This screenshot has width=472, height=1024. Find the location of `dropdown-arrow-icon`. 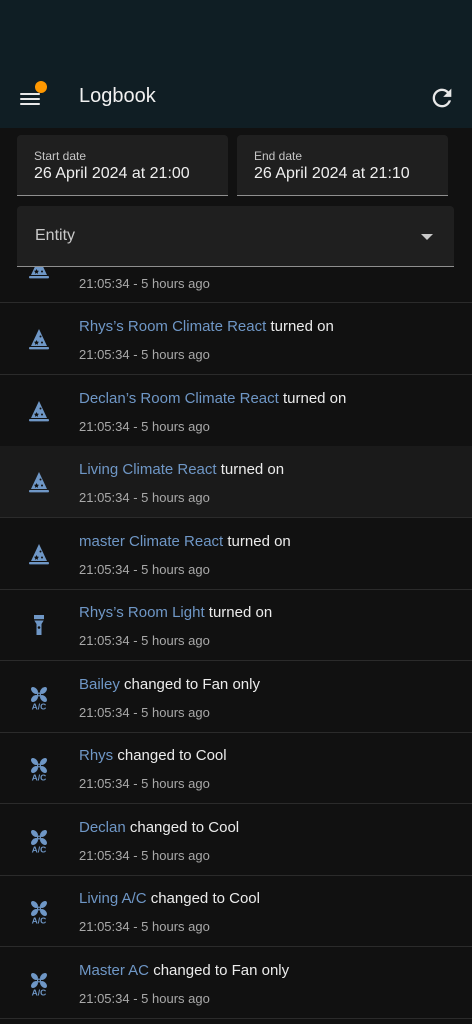

dropdown-arrow-icon is located at coordinates (427, 237).